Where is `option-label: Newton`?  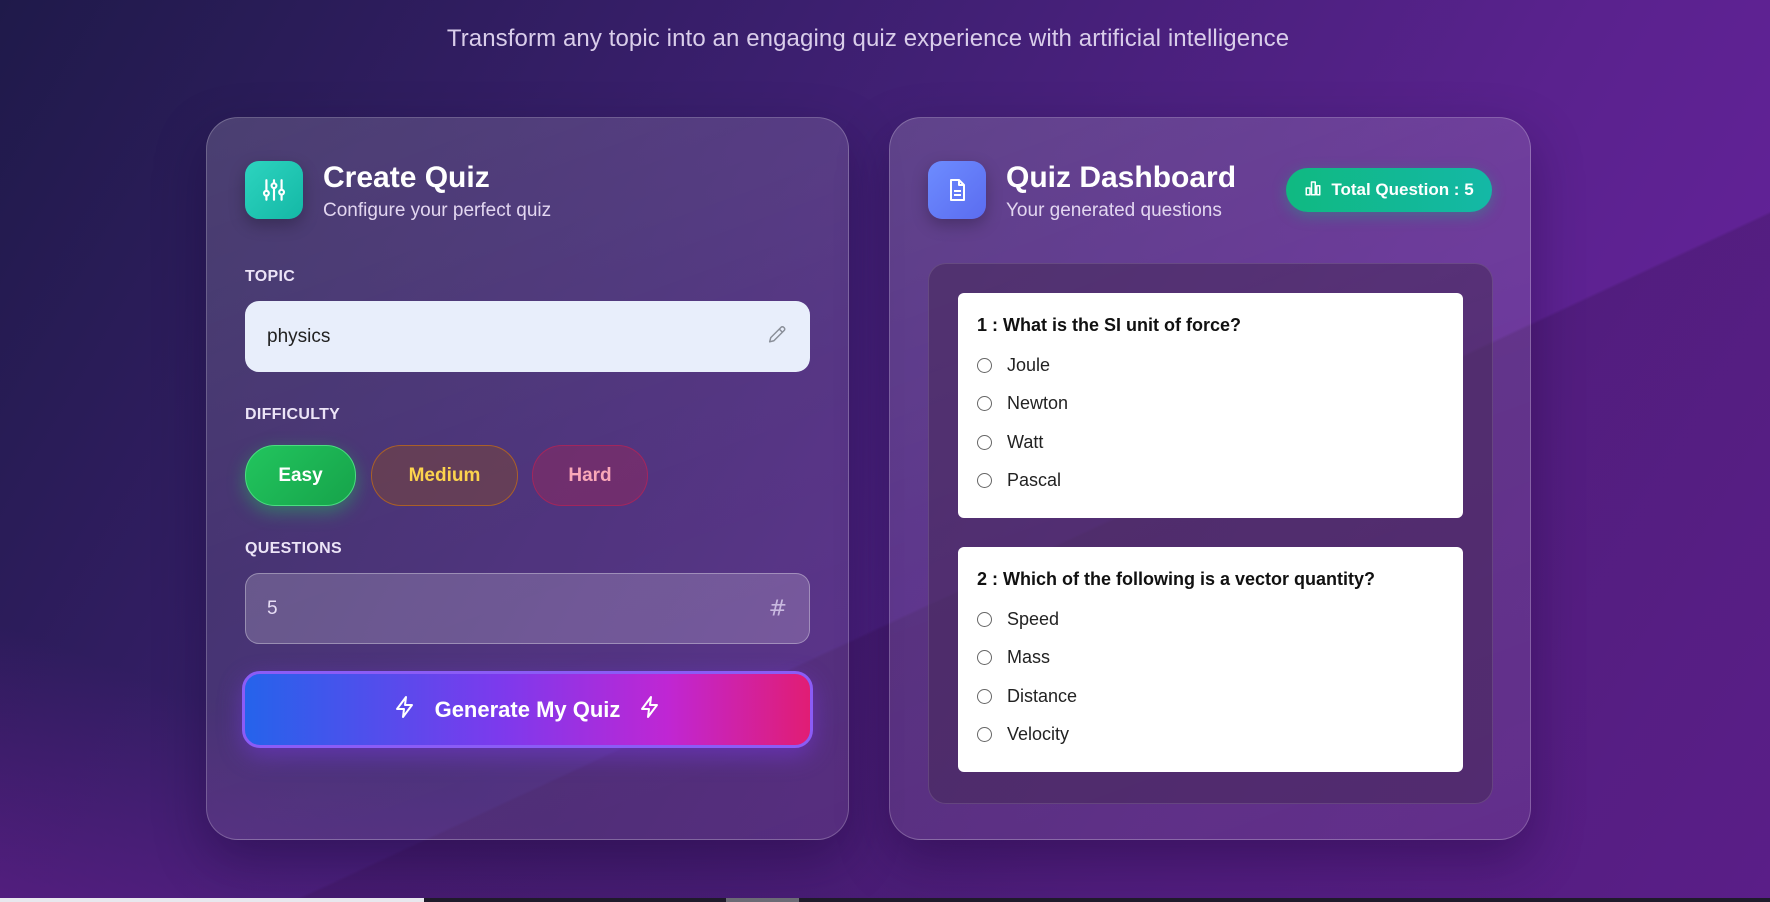
option-label: Newton is located at coordinates (1038, 403).